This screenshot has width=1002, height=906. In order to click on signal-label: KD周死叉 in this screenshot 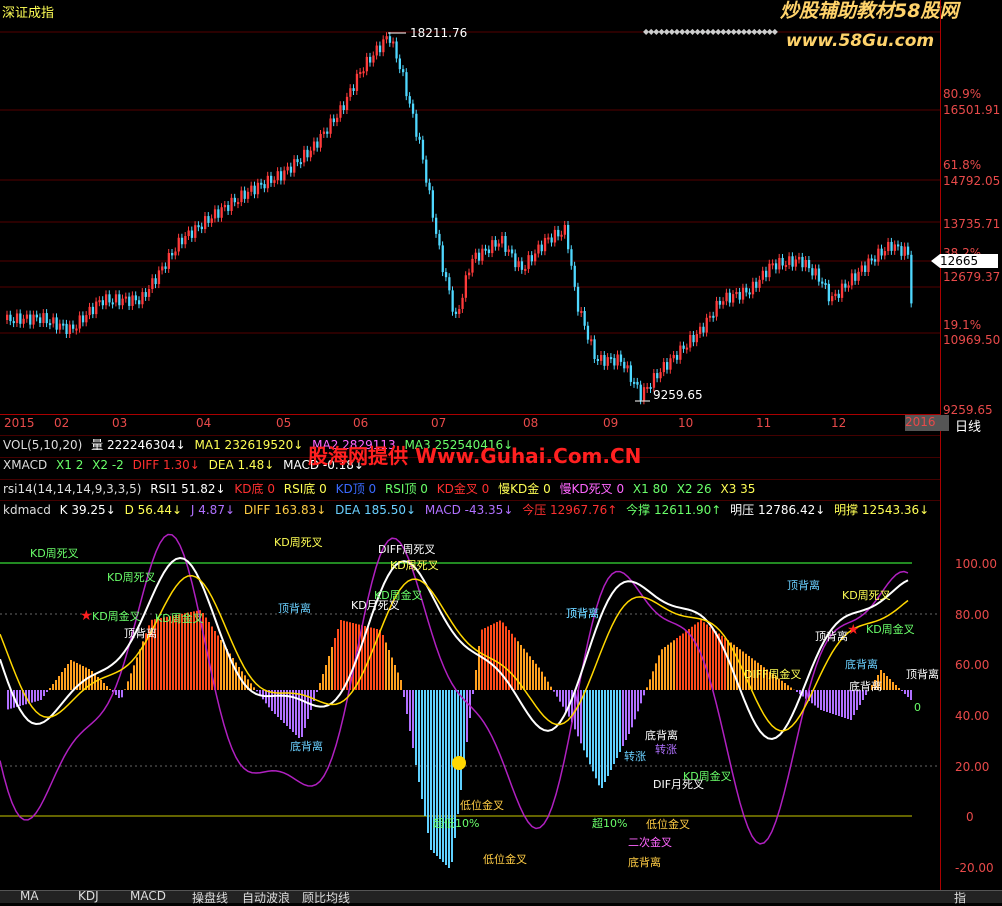, I will do `click(54, 553)`.